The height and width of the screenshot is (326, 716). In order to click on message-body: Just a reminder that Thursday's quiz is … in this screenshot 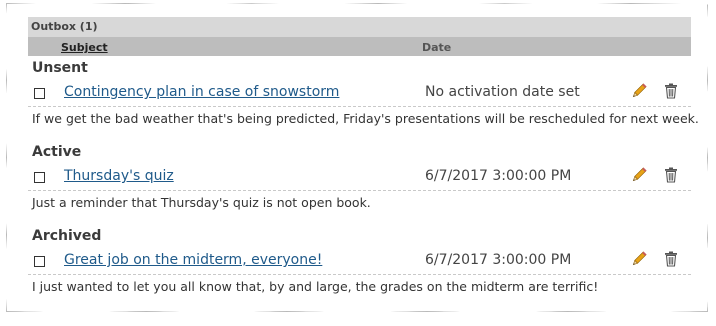, I will do `click(201, 202)`.